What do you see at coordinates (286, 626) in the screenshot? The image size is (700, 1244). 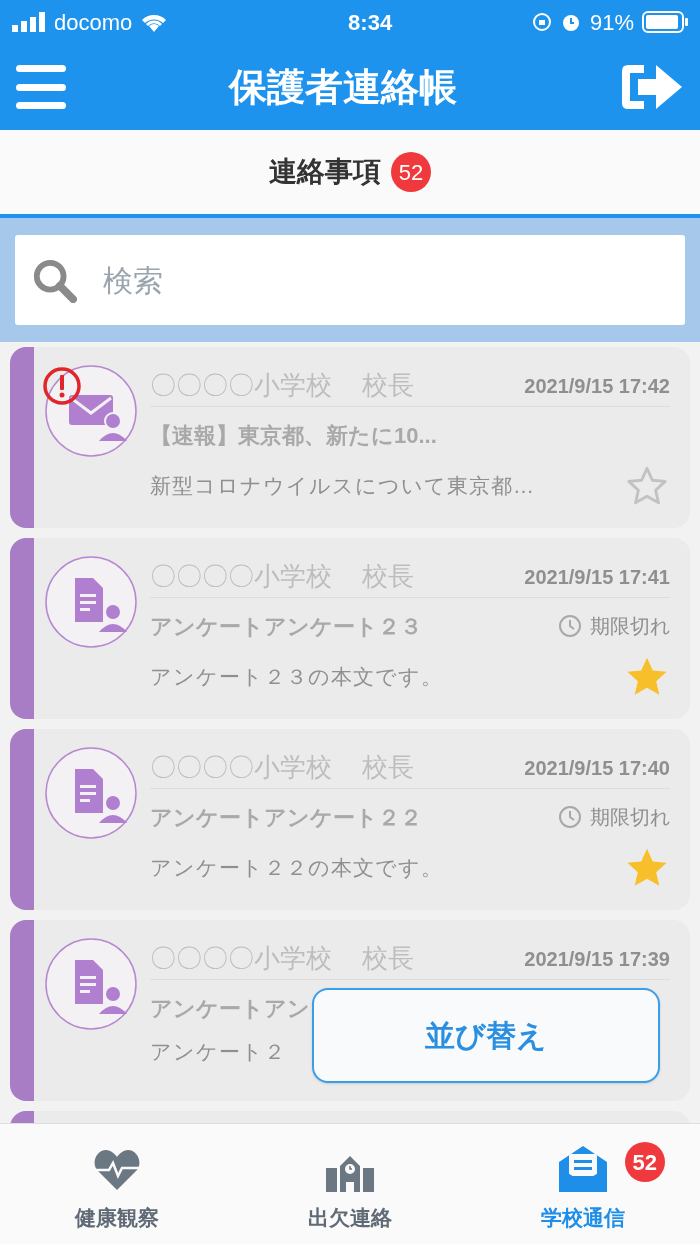 I see `message-title: アンケートアンケート２３` at bounding box center [286, 626].